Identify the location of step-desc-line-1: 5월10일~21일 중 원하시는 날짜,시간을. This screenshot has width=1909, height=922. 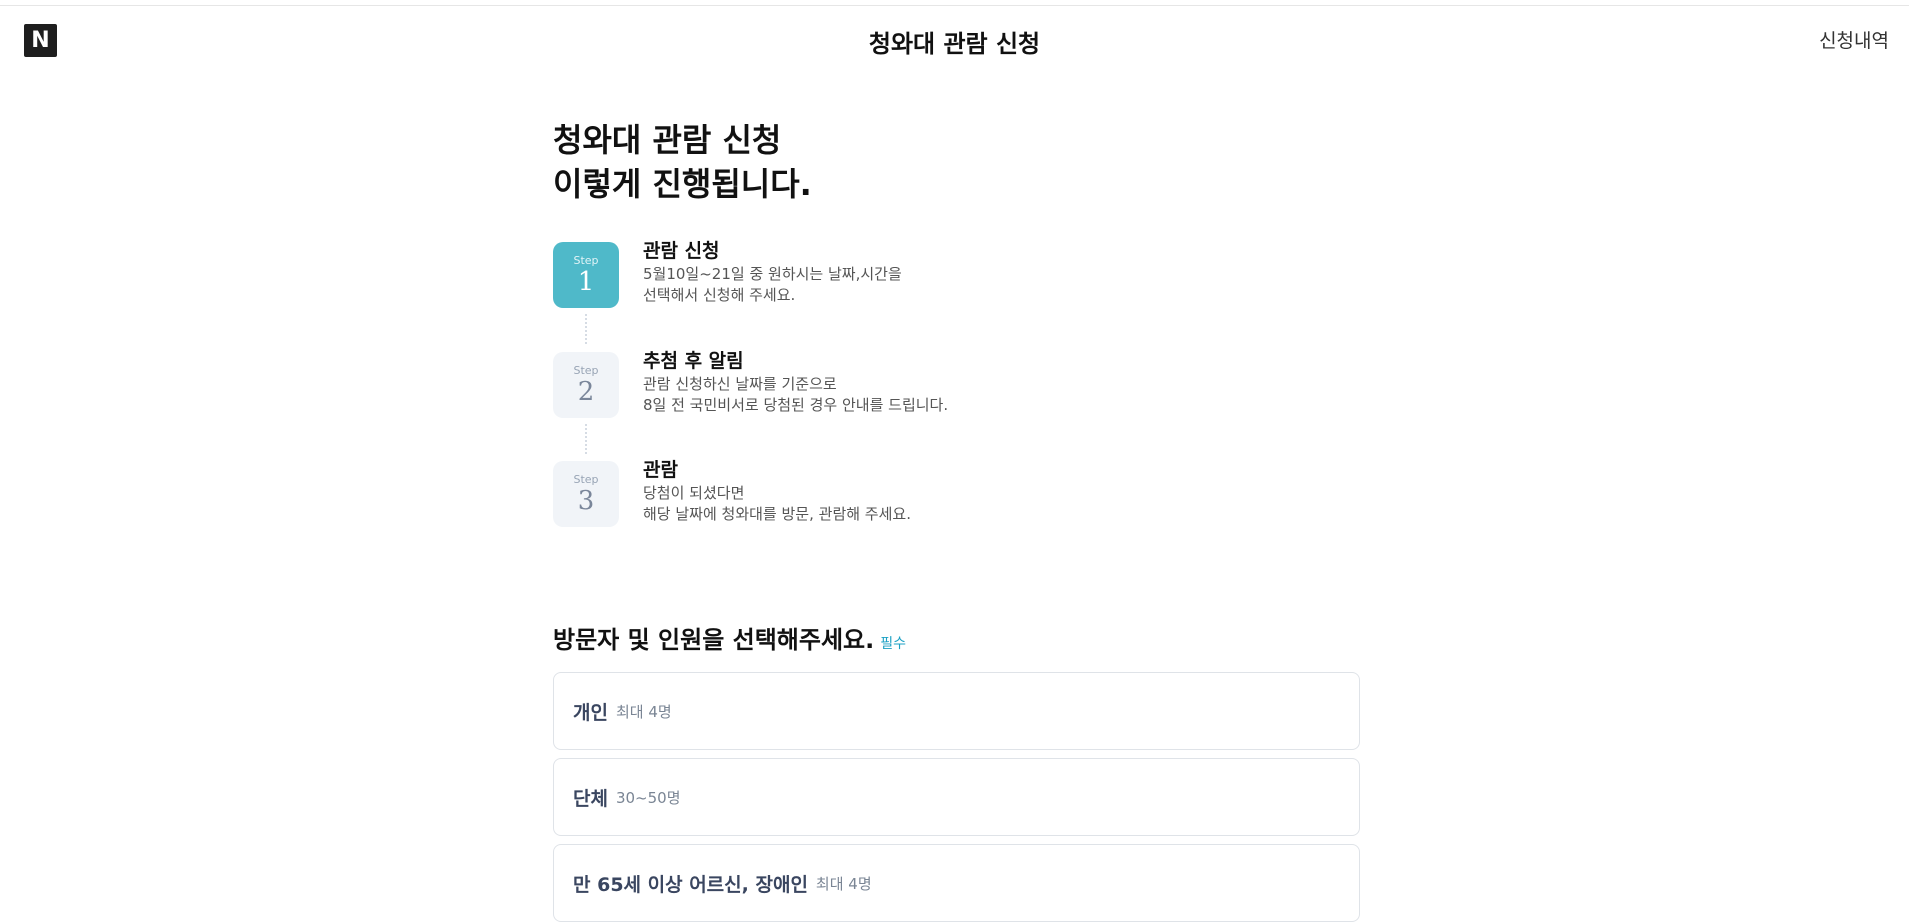
(772, 274).